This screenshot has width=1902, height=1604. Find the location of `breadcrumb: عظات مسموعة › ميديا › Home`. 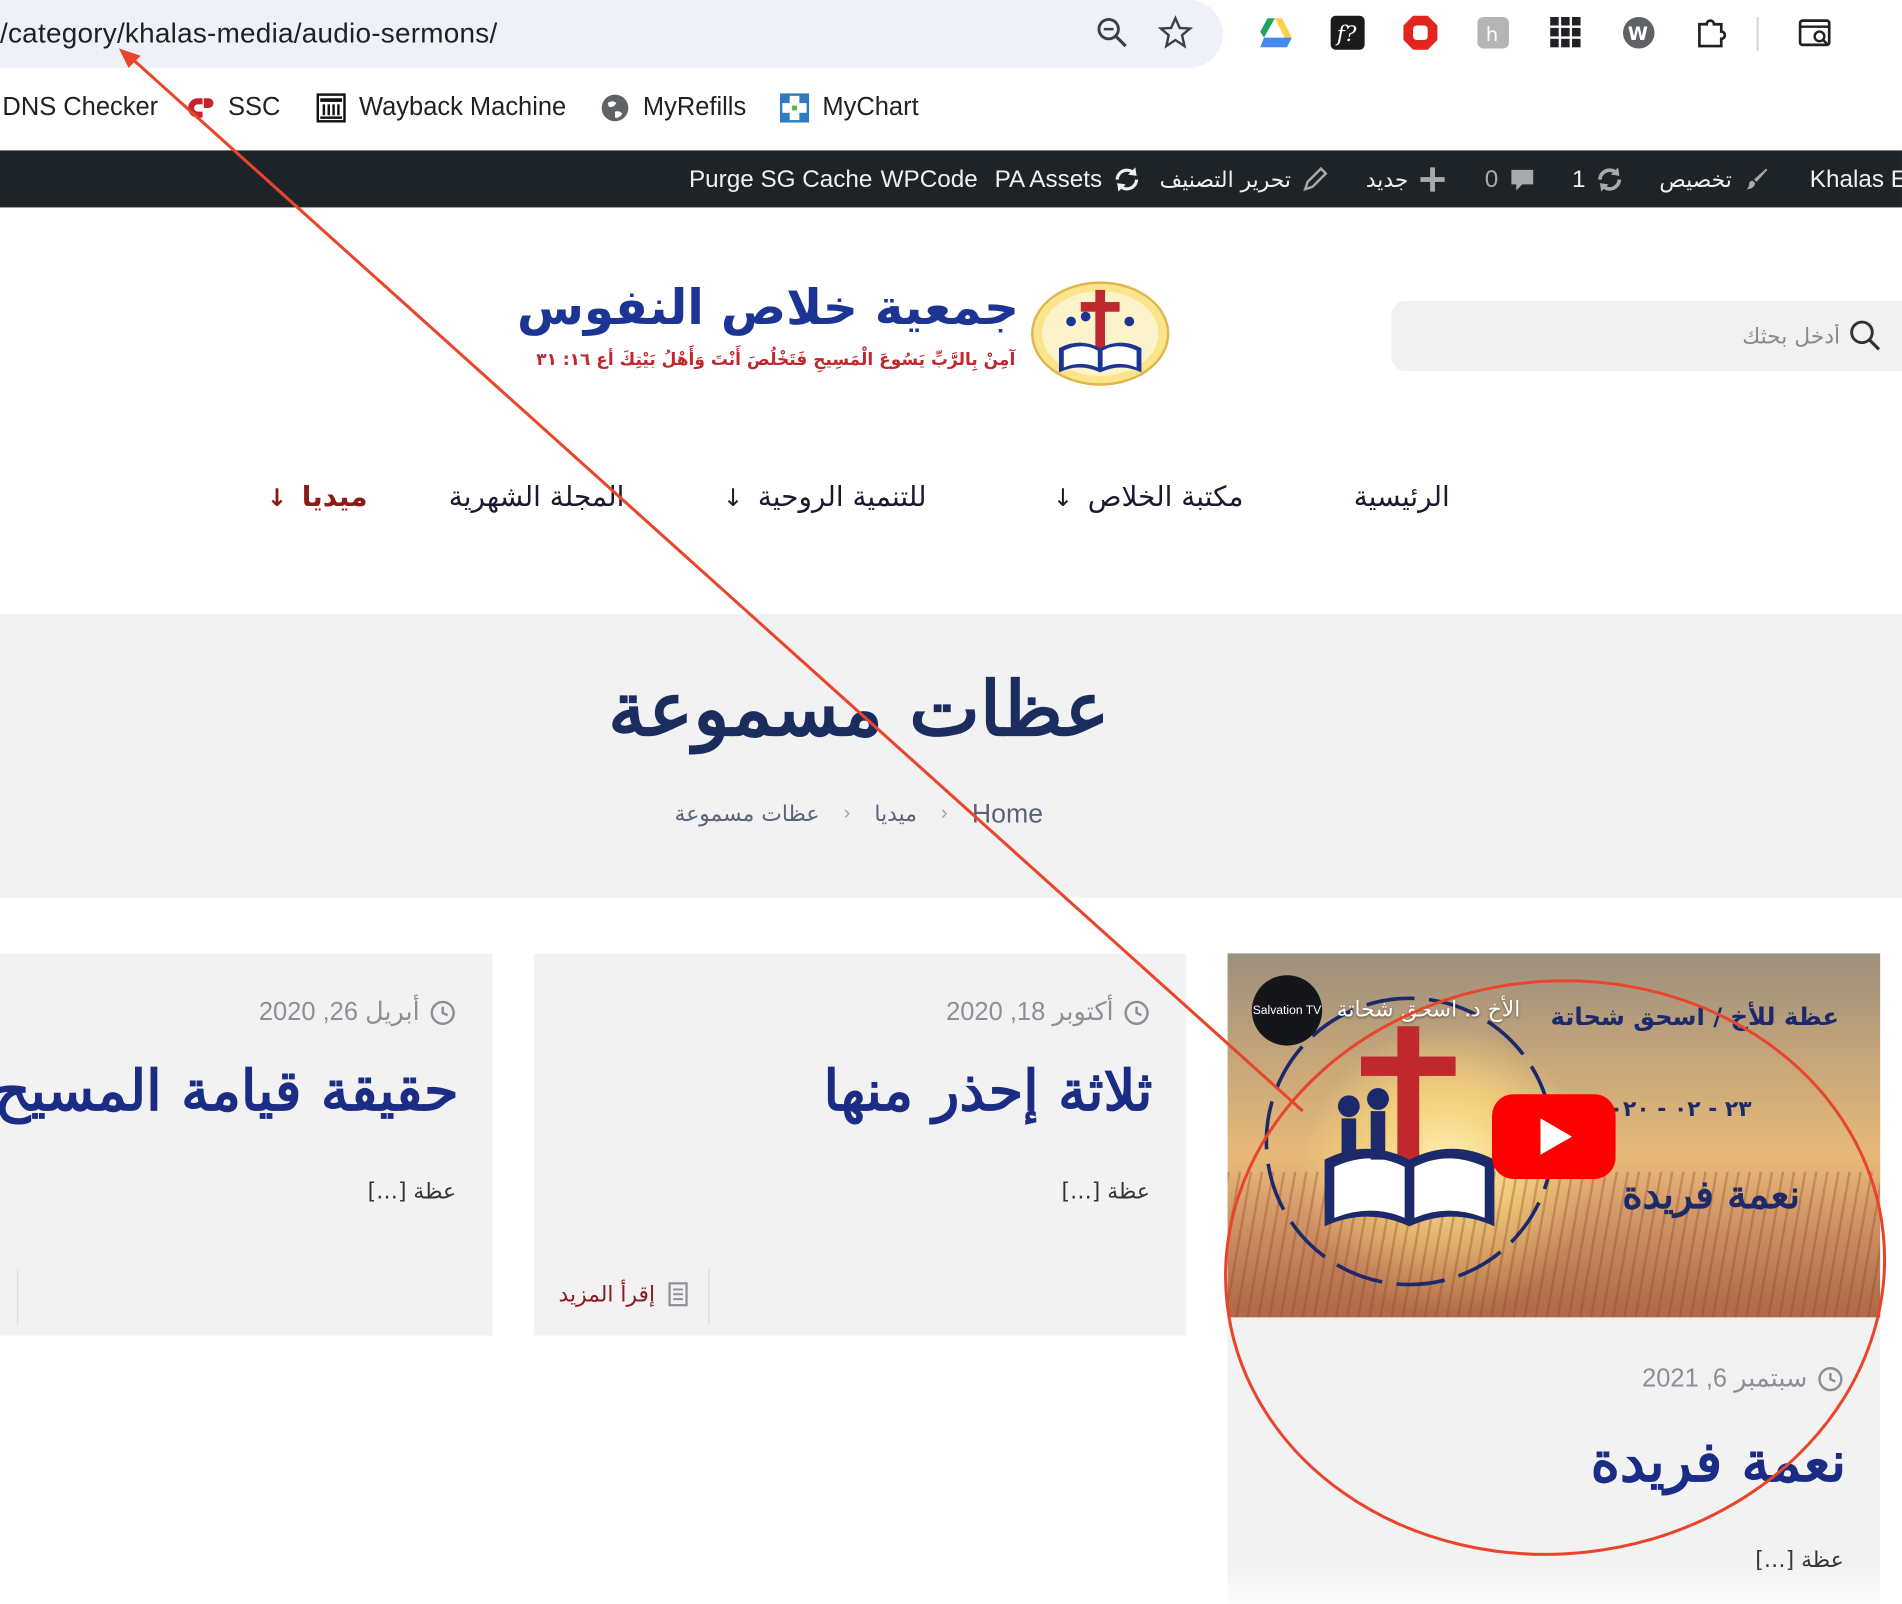

breadcrumb: عظات مسموعة › ميديا › Home is located at coordinates (859, 814).